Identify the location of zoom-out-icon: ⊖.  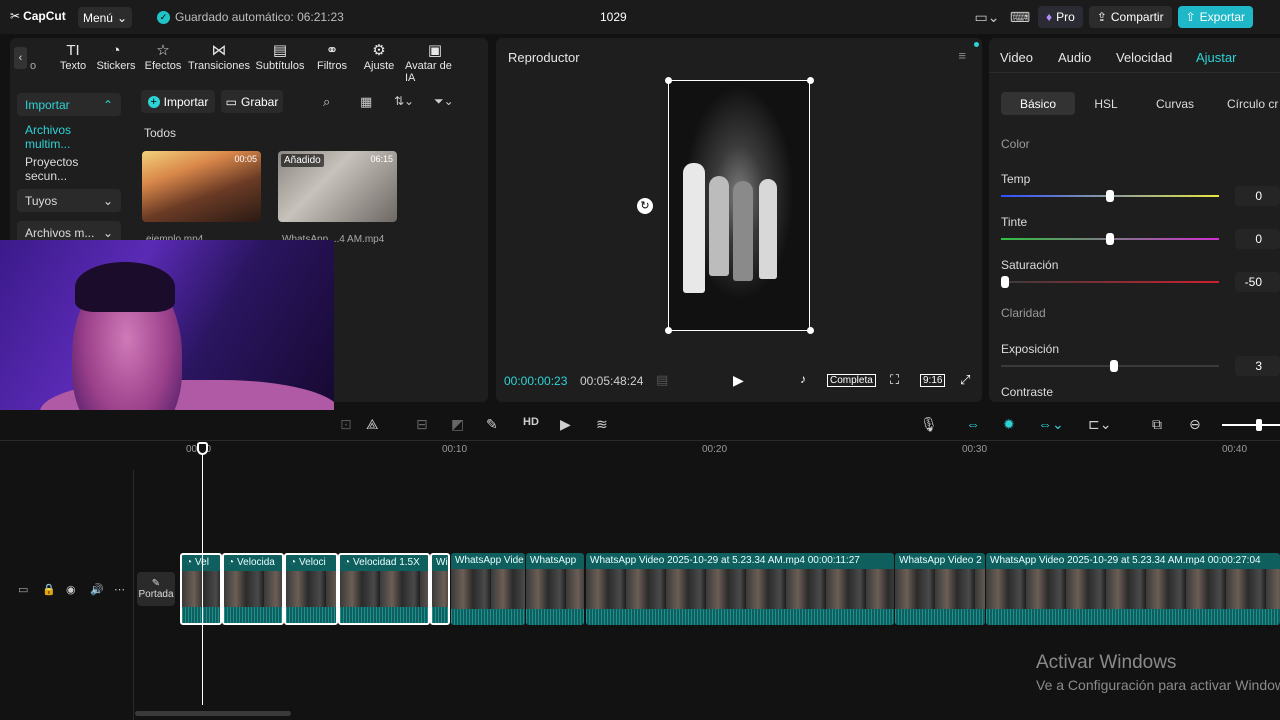
(1195, 424).